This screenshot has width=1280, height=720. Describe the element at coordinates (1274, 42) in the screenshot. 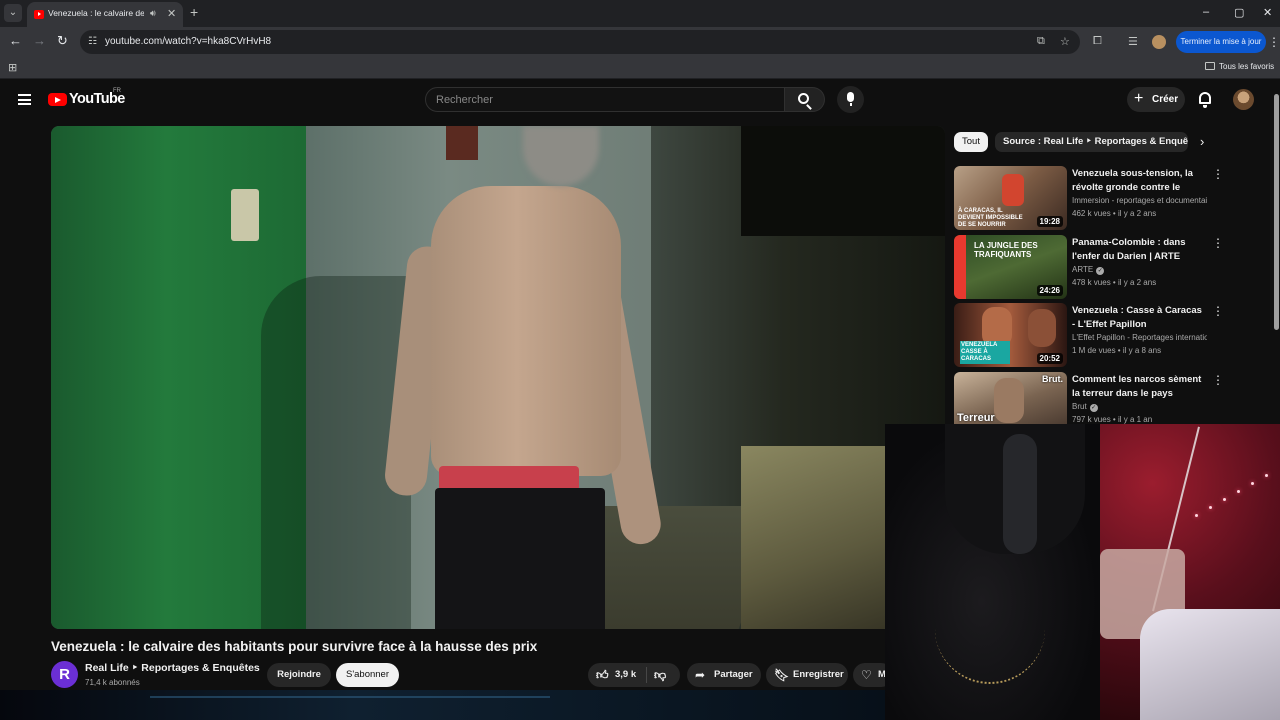

I see `browser-menu-icon: ⋮` at that location.